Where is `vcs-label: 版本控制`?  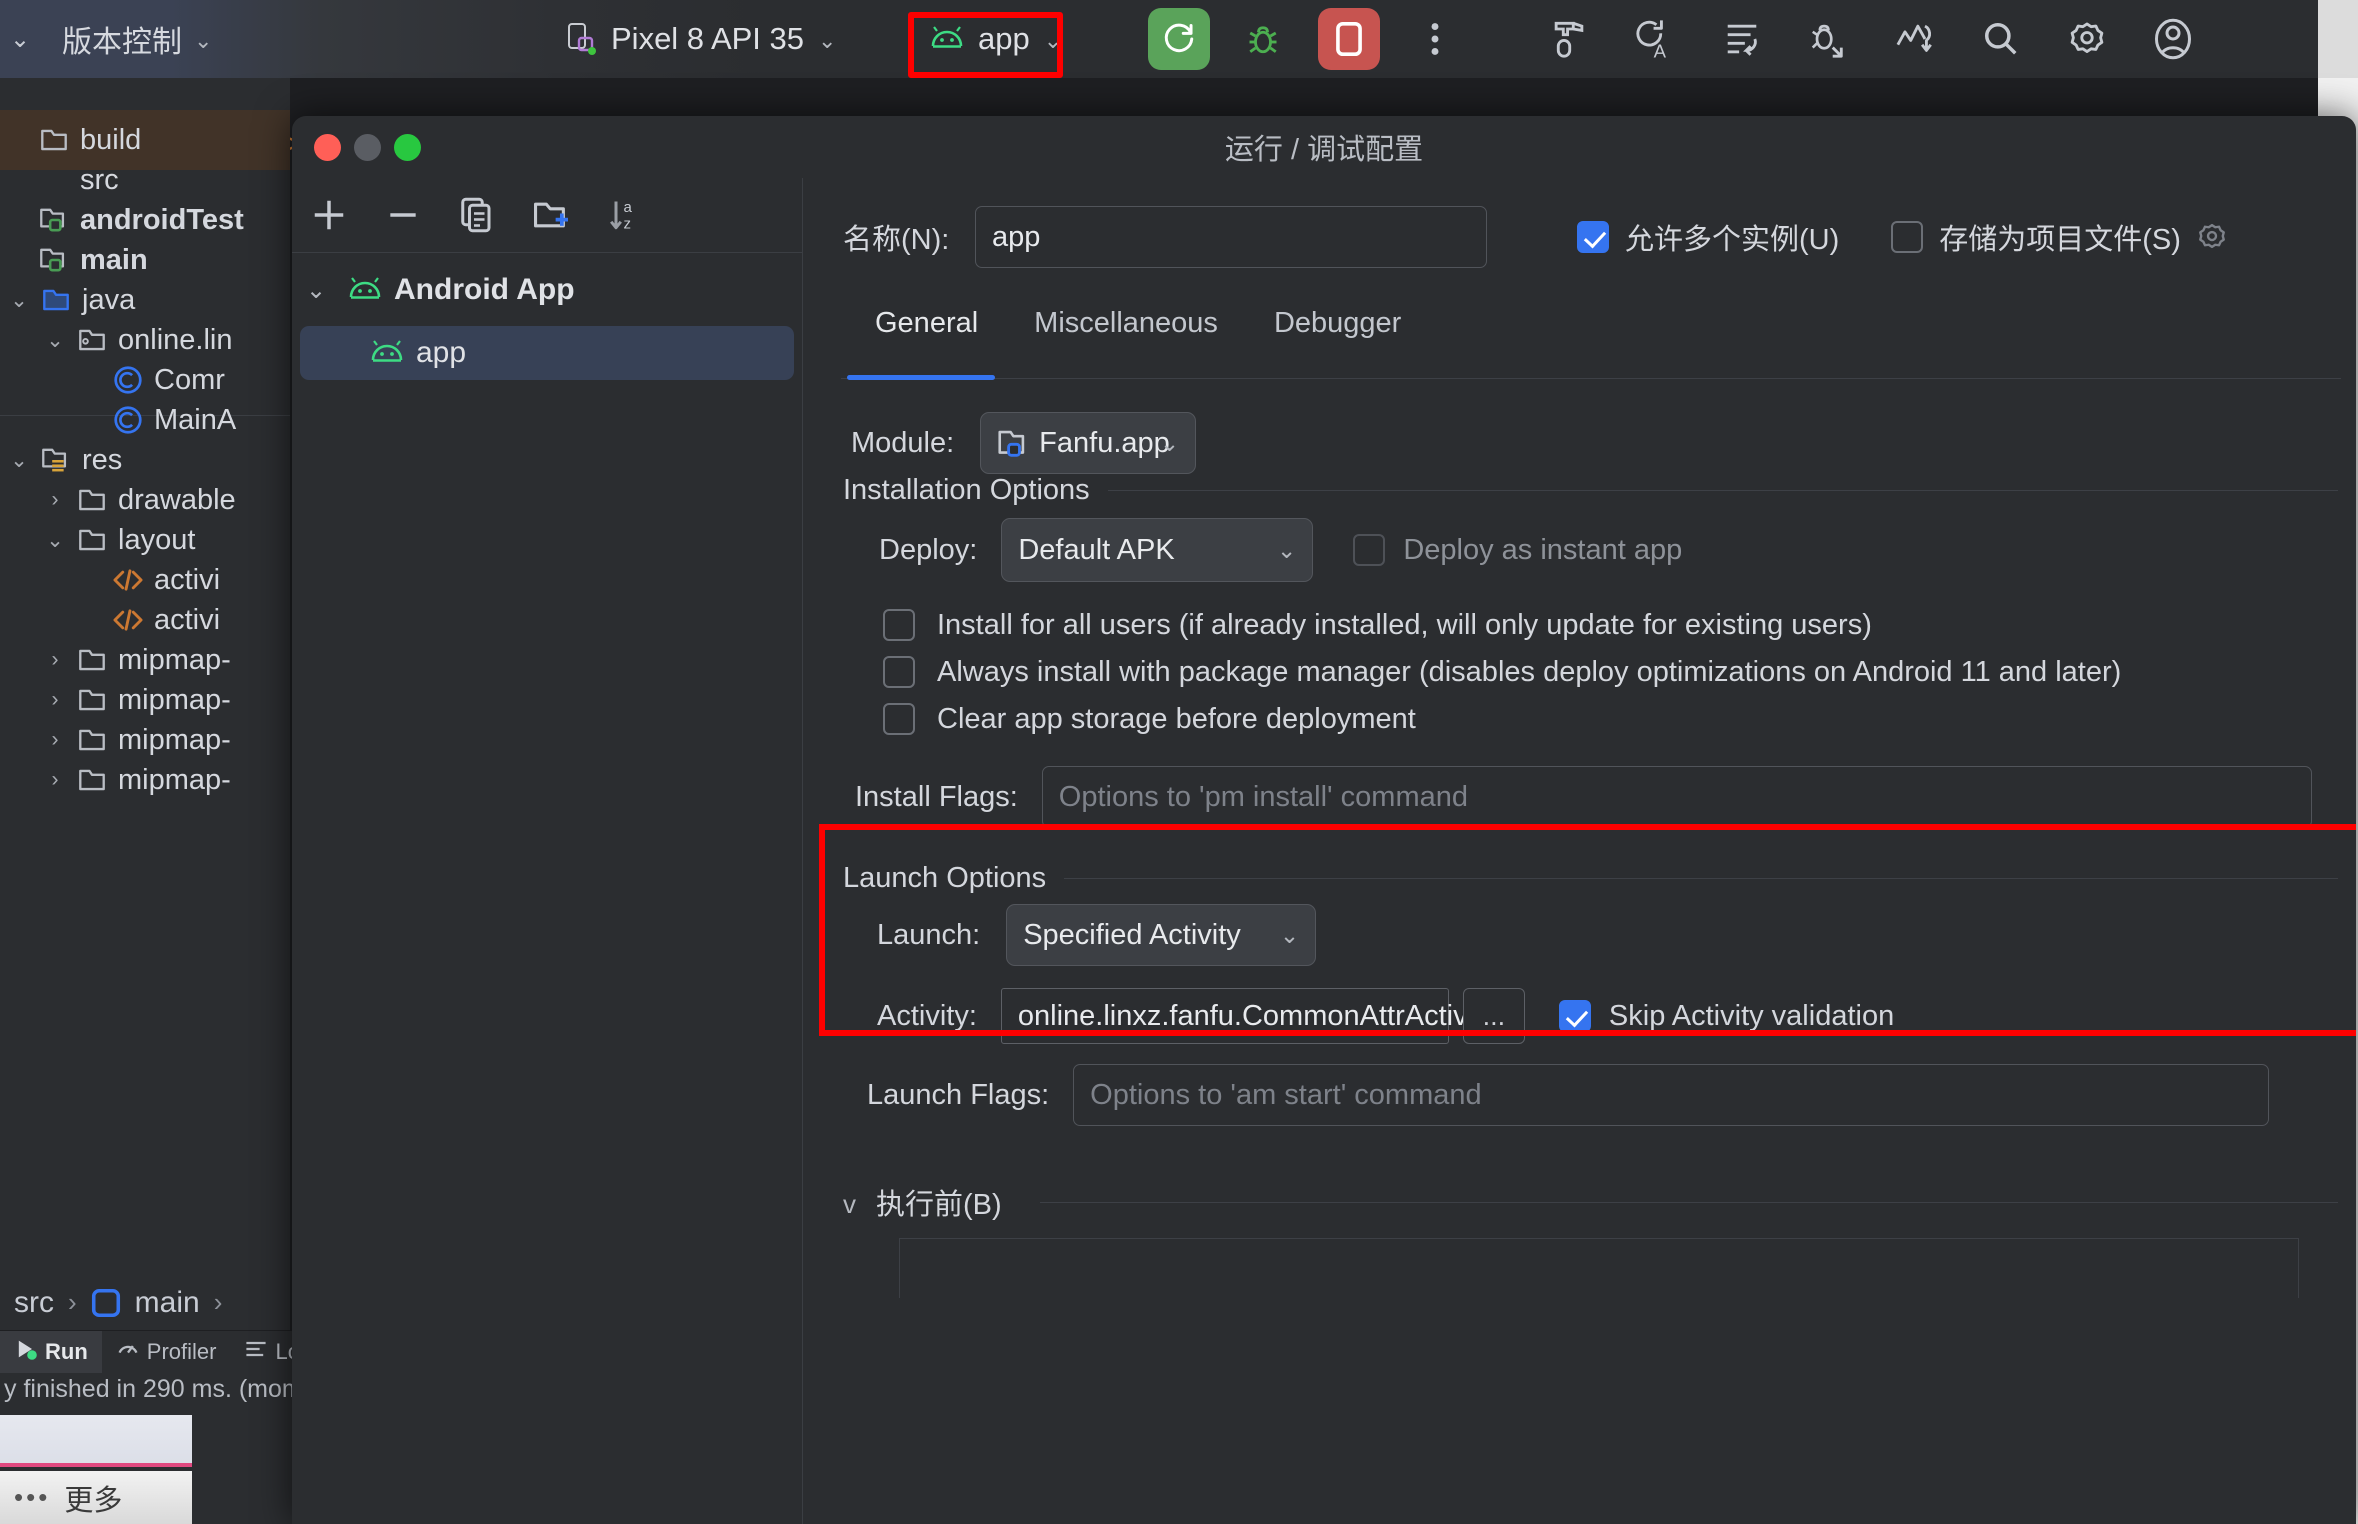 vcs-label: 版本控制 is located at coordinates (122, 42).